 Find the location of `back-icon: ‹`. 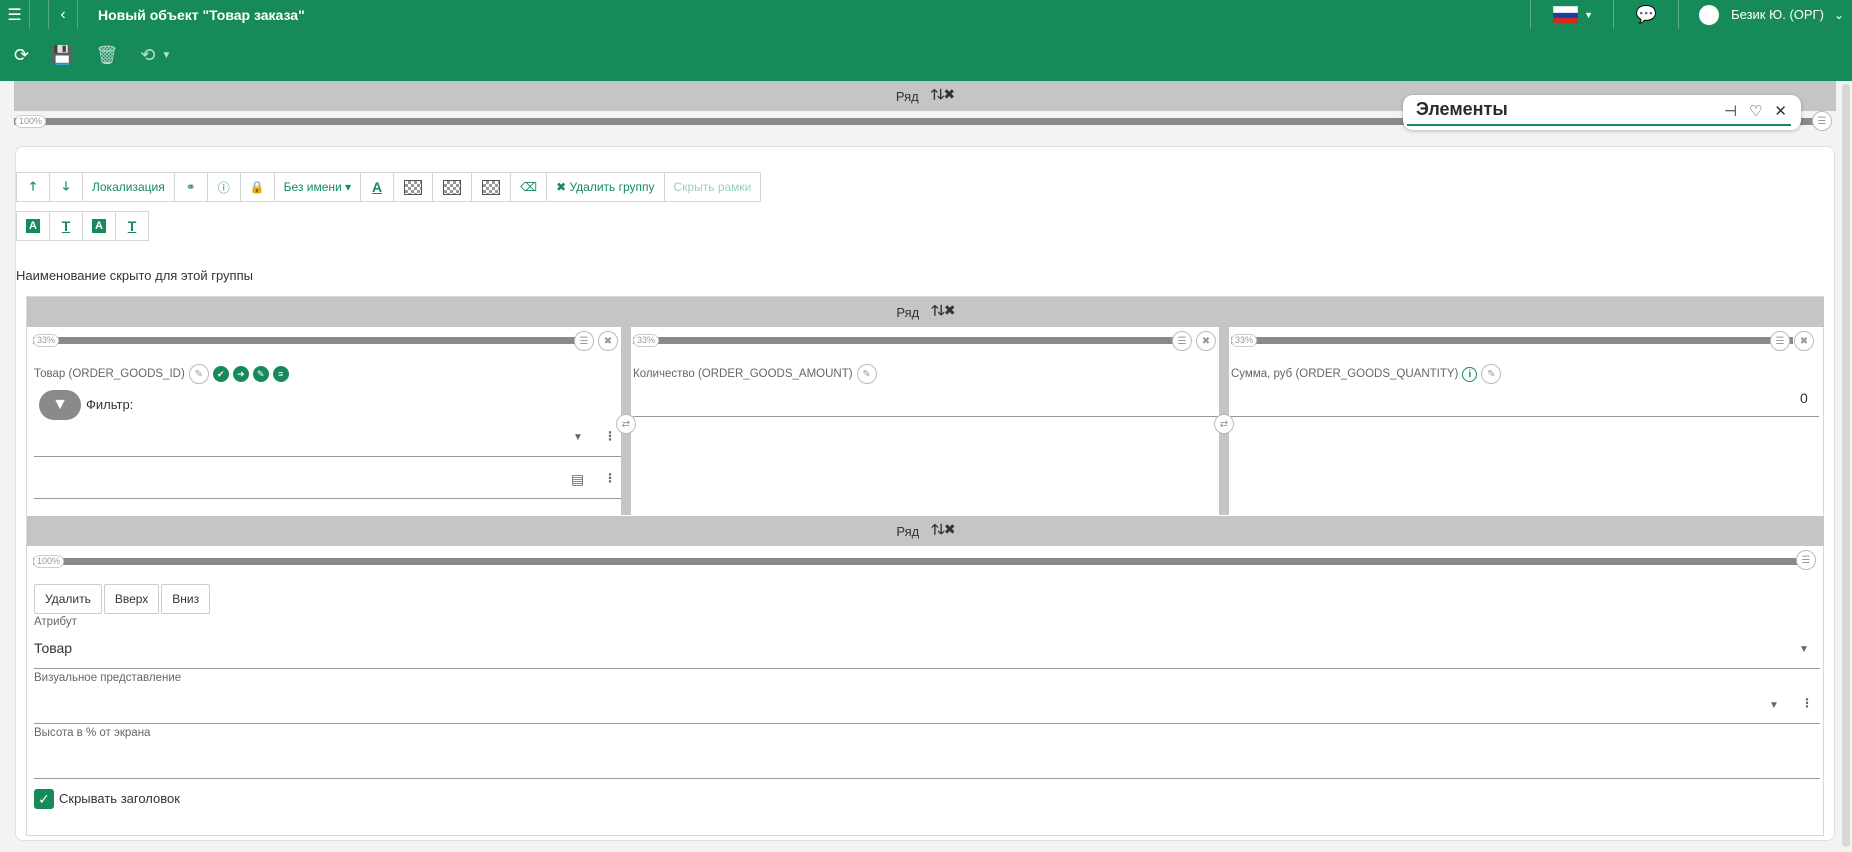

back-icon: ‹ is located at coordinates (63, 14).